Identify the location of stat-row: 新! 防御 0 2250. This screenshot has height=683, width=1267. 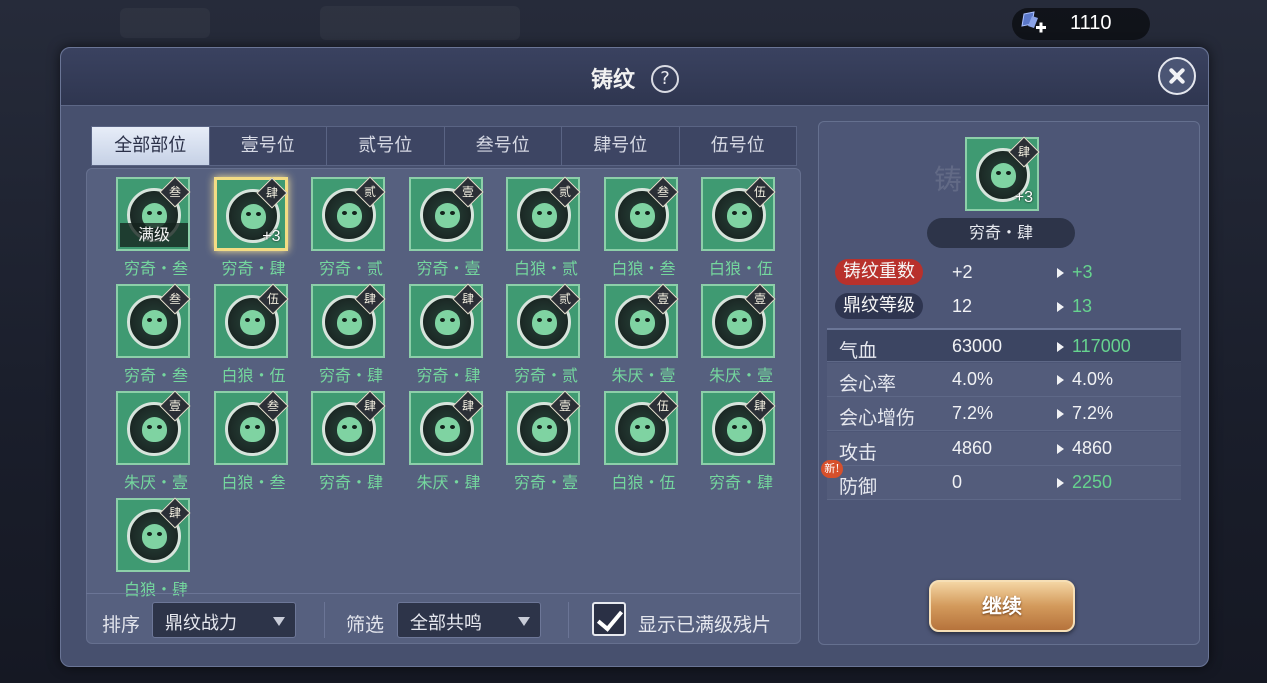
(1001, 480).